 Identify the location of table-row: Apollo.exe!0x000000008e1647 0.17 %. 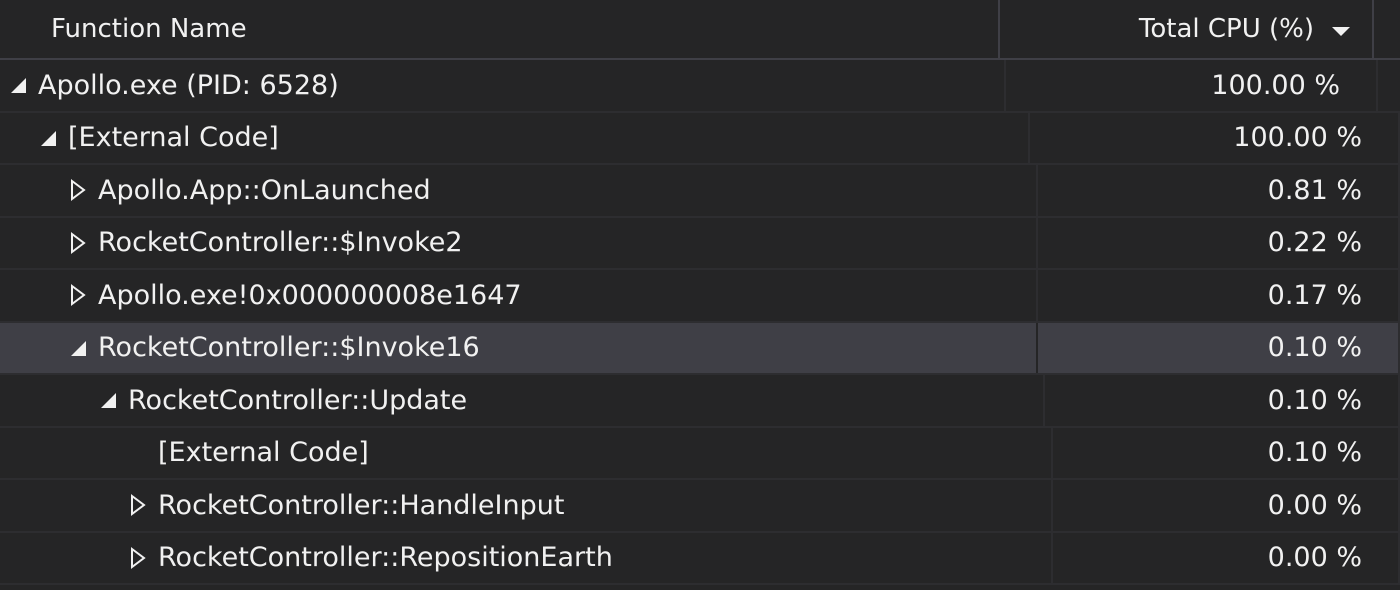
(700, 296).